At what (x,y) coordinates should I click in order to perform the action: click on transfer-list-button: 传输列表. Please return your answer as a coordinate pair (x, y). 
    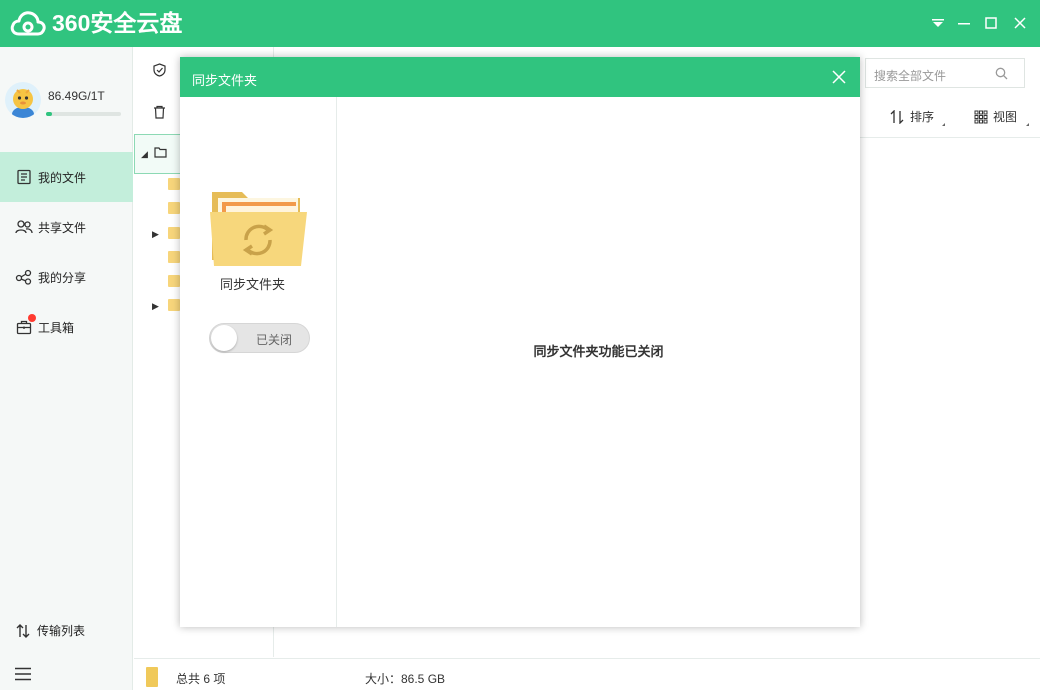
    Looking at the image, I should click on (50, 630).